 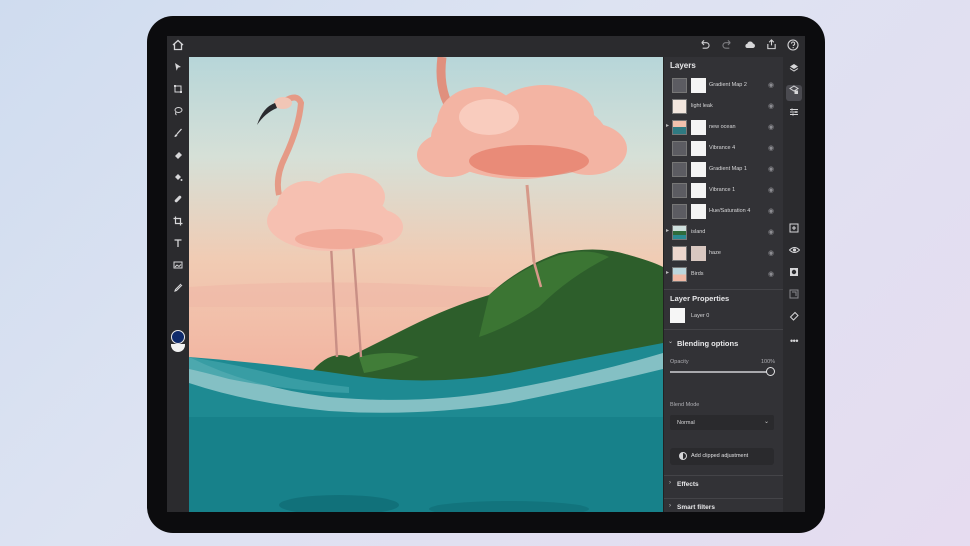 What do you see at coordinates (178, 113) in the screenshot?
I see `lasso-icon` at bounding box center [178, 113].